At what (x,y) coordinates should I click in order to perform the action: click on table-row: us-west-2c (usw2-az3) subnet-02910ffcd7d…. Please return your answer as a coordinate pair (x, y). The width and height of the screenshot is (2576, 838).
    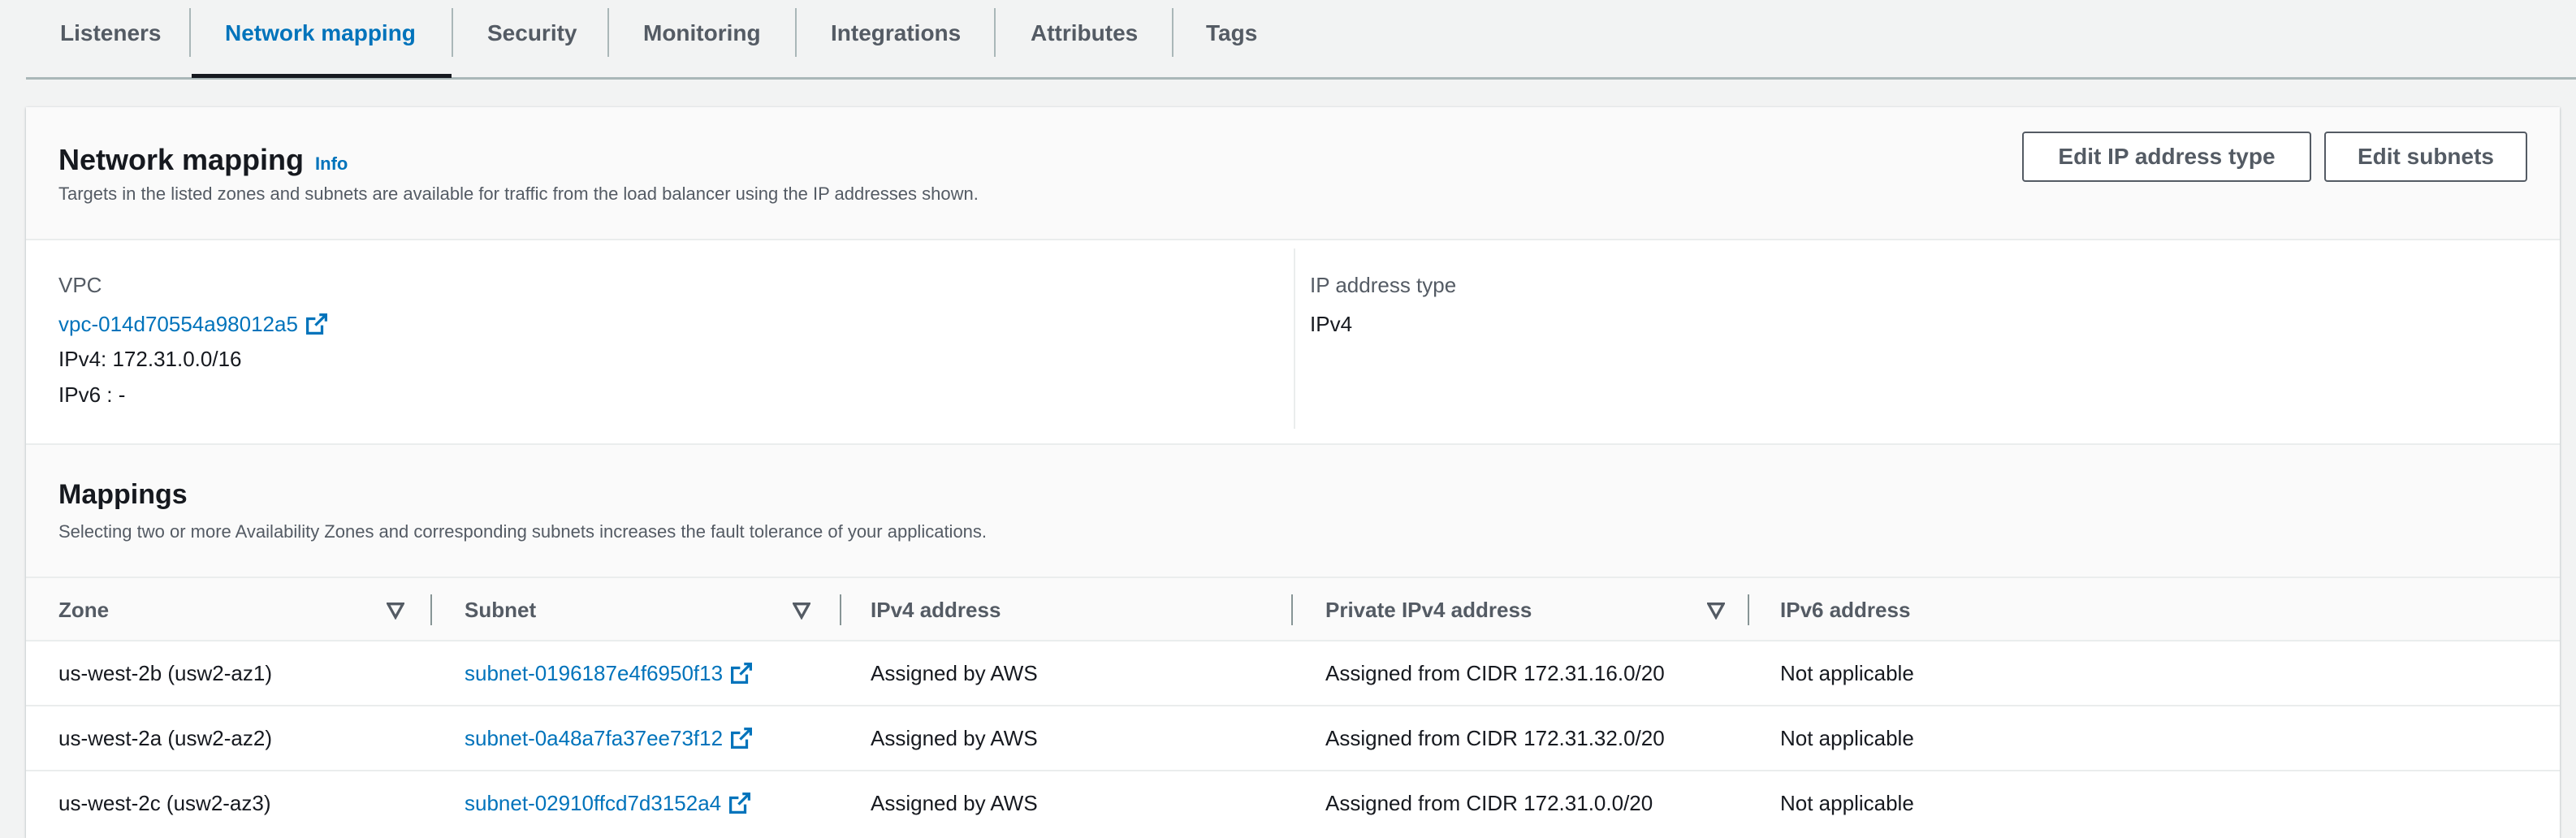
    Looking at the image, I should click on (1293, 802).